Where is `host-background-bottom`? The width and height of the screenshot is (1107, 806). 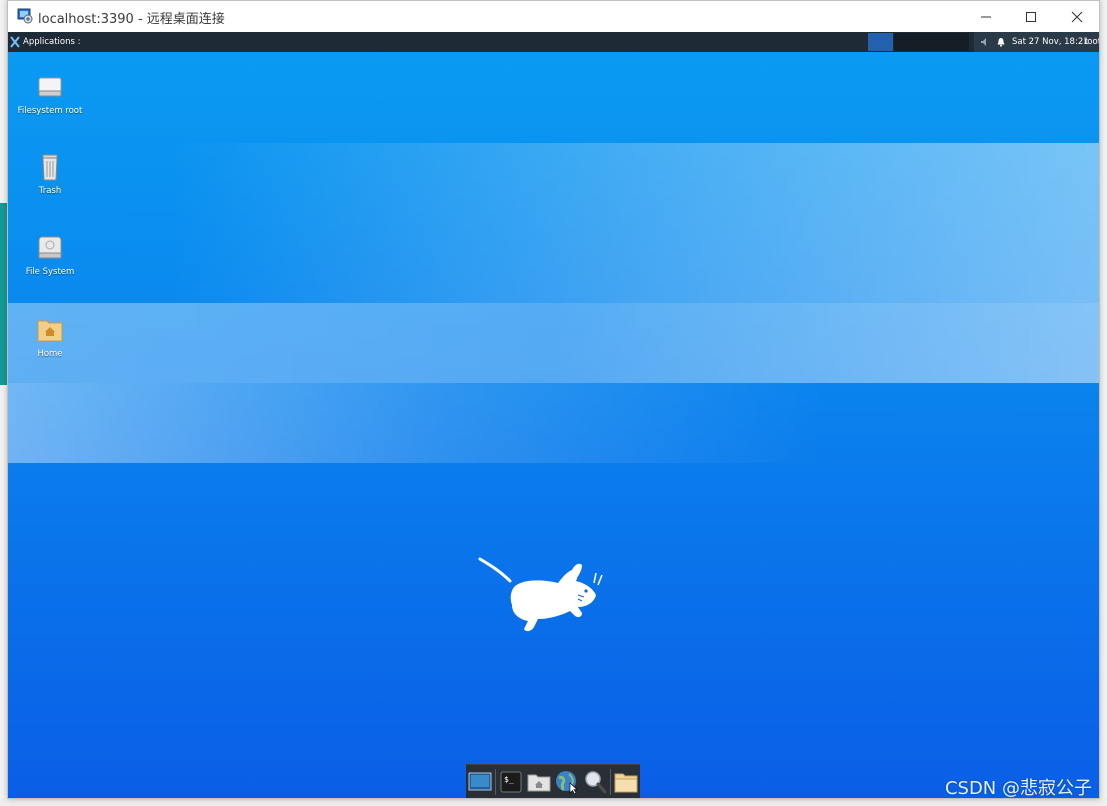 host-background-bottom is located at coordinates (553, 802).